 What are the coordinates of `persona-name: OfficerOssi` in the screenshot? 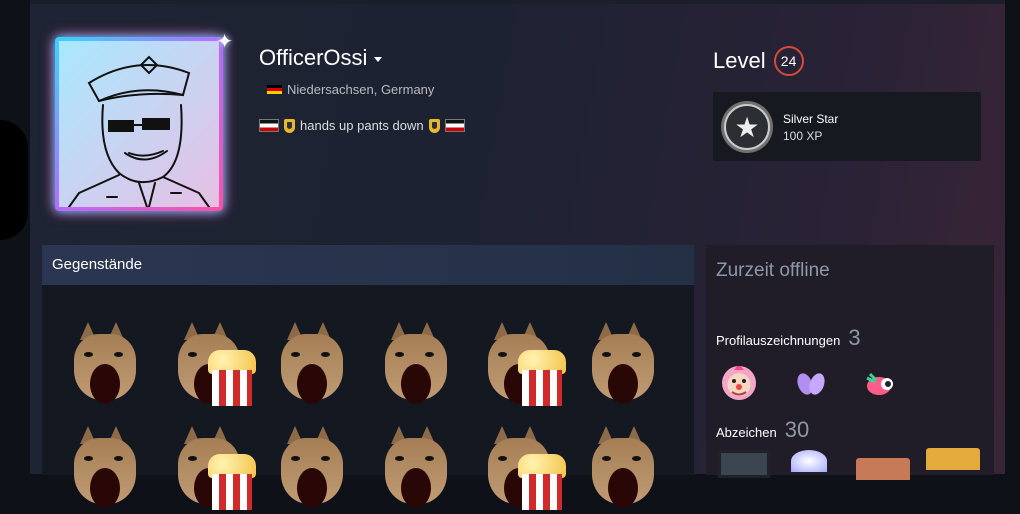 It's located at (321, 58).